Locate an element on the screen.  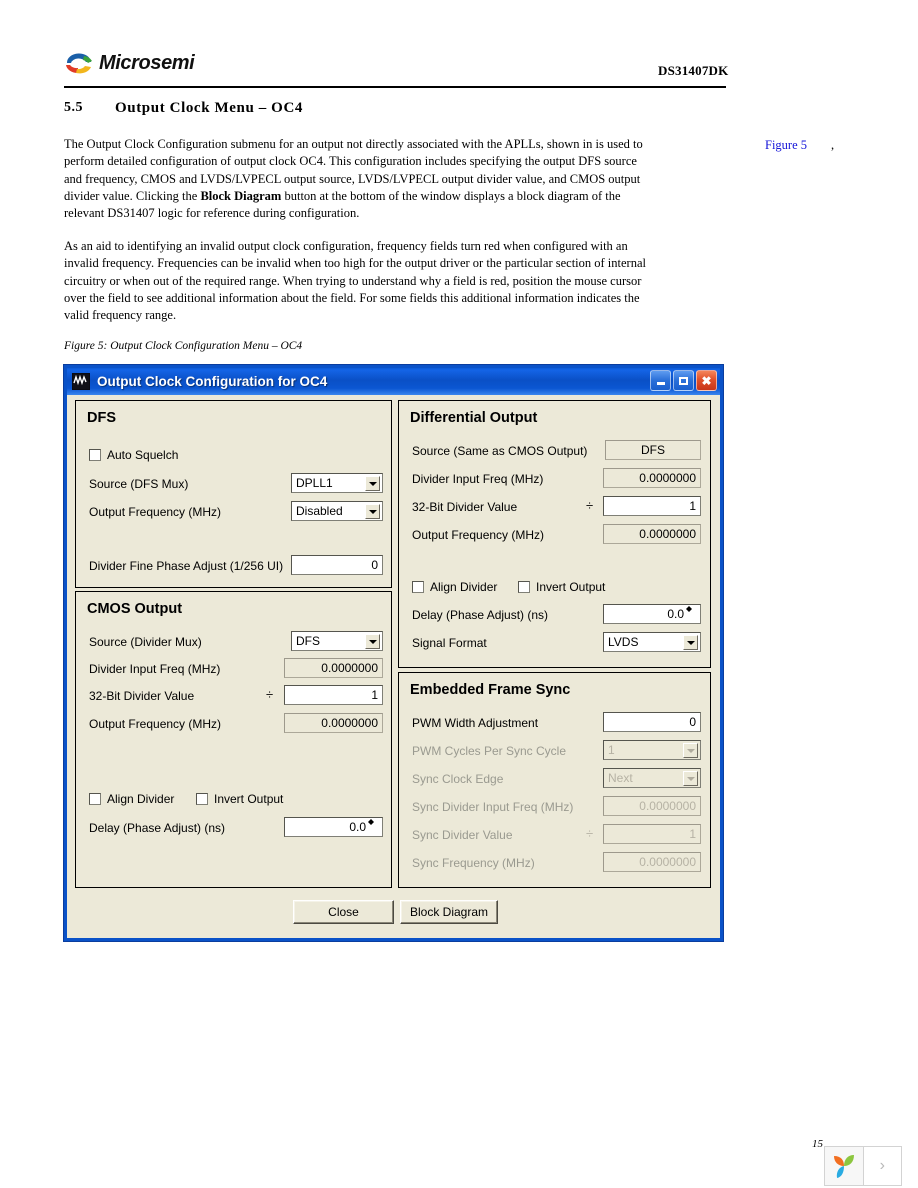
cmos-divider-value-text: 1 is located at coordinates (374, 695).